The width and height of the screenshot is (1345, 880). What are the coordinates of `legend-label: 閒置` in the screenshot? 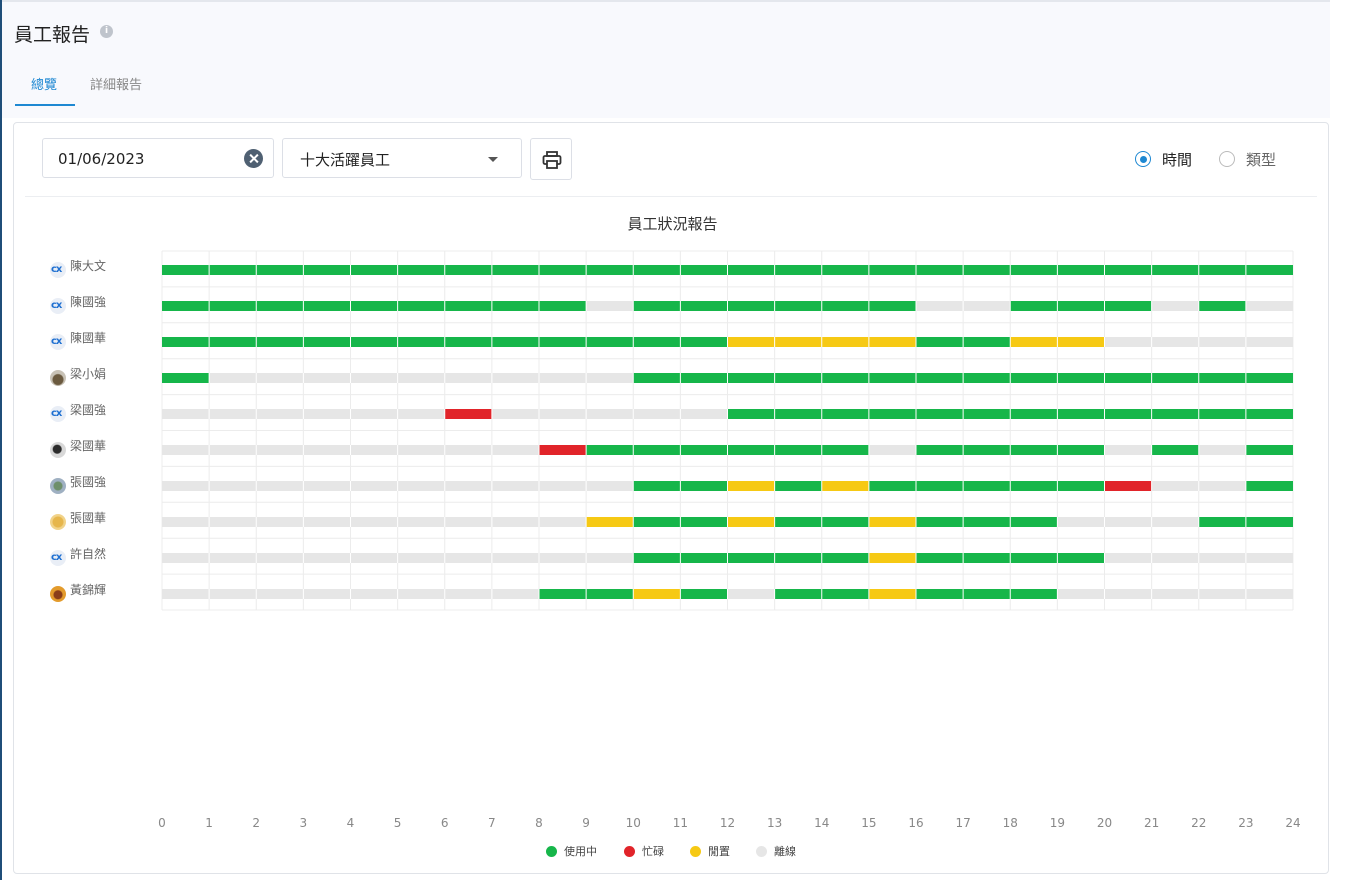 It's located at (719, 851).